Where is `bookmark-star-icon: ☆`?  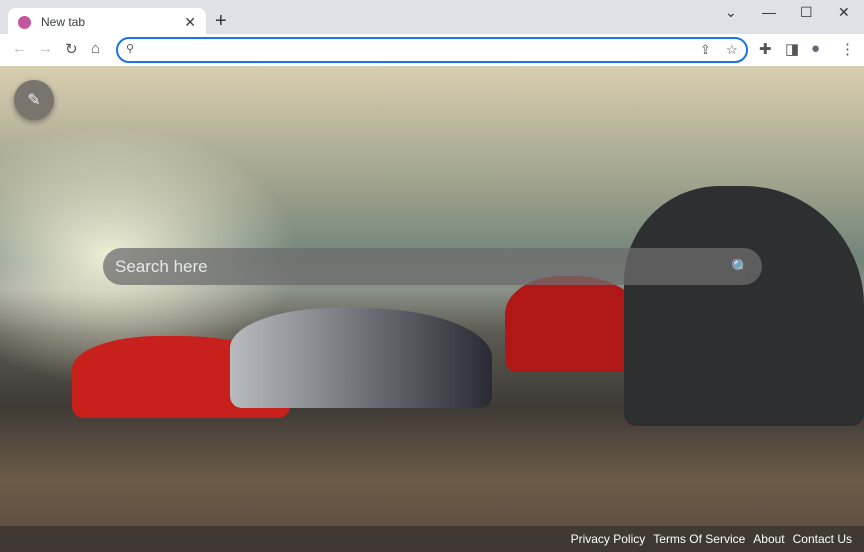 bookmark-star-icon: ☆ is located at coordinates (732, 50).